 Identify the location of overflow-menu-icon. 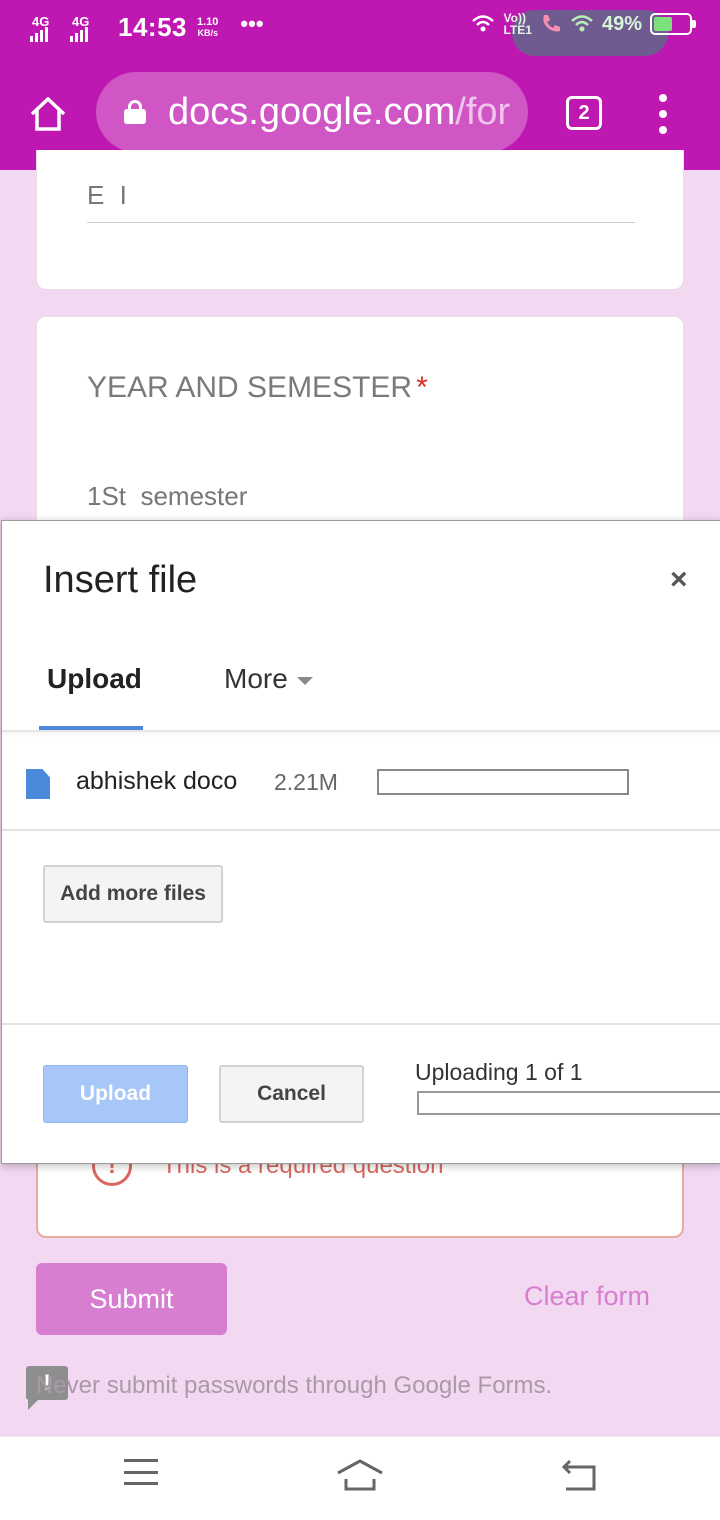
(663, 114).